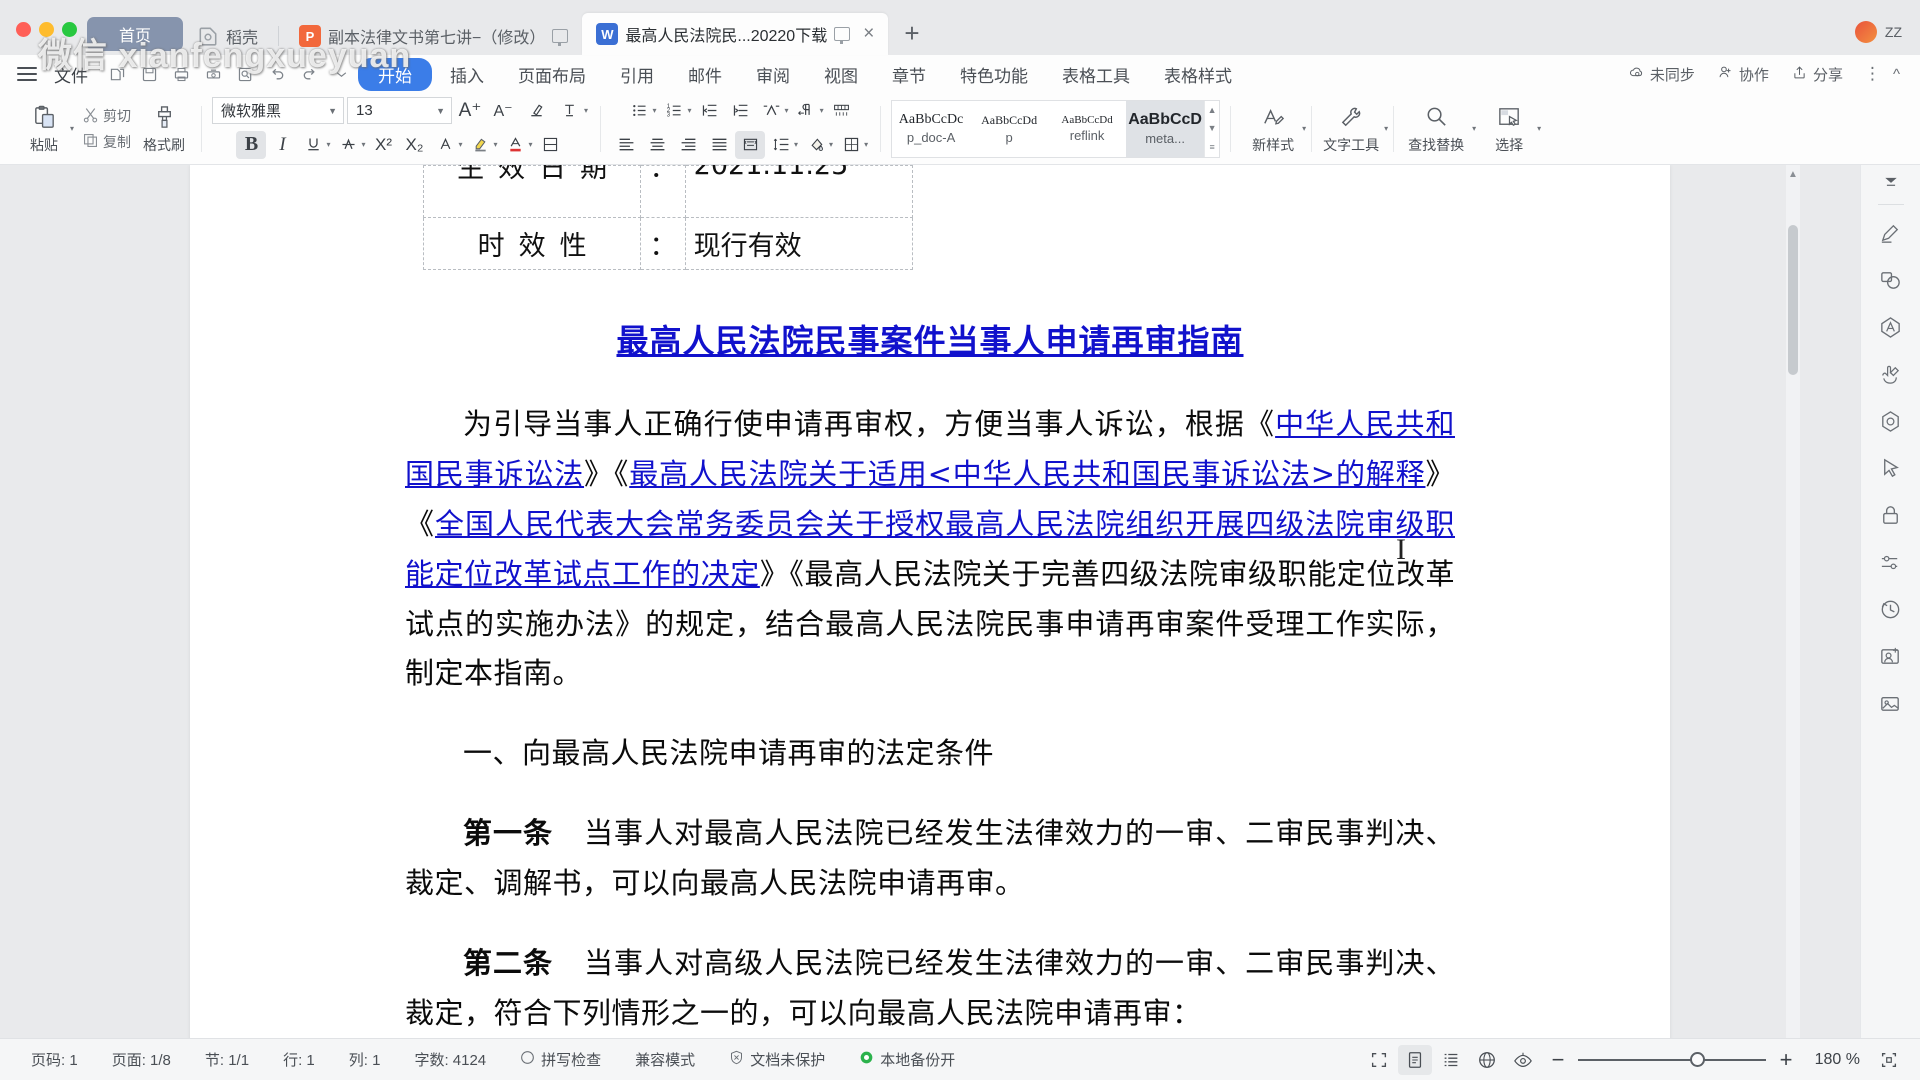  Describe the element at coordinates (251, 144) in the screenshot. I see `bold-button: B` at that location.